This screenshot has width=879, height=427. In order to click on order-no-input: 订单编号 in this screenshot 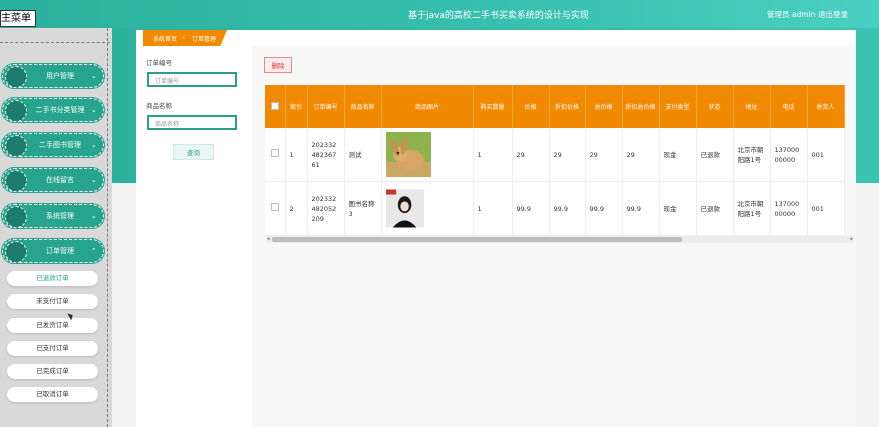, I will do `click(192, 79)`.